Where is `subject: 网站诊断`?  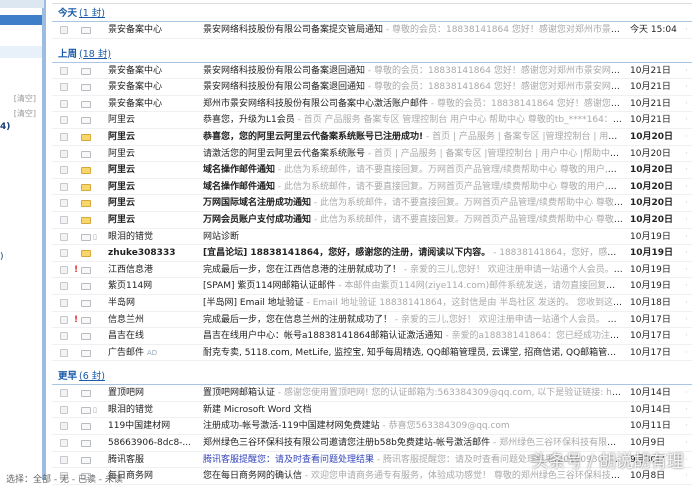 subject: 网站诊断 is located at coordinates (413, 237).